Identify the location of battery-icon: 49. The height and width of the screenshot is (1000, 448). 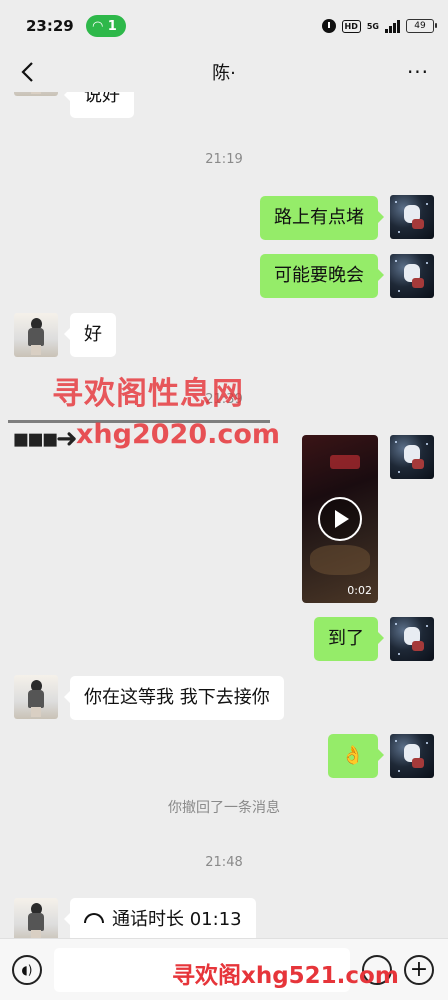
(421, 26).